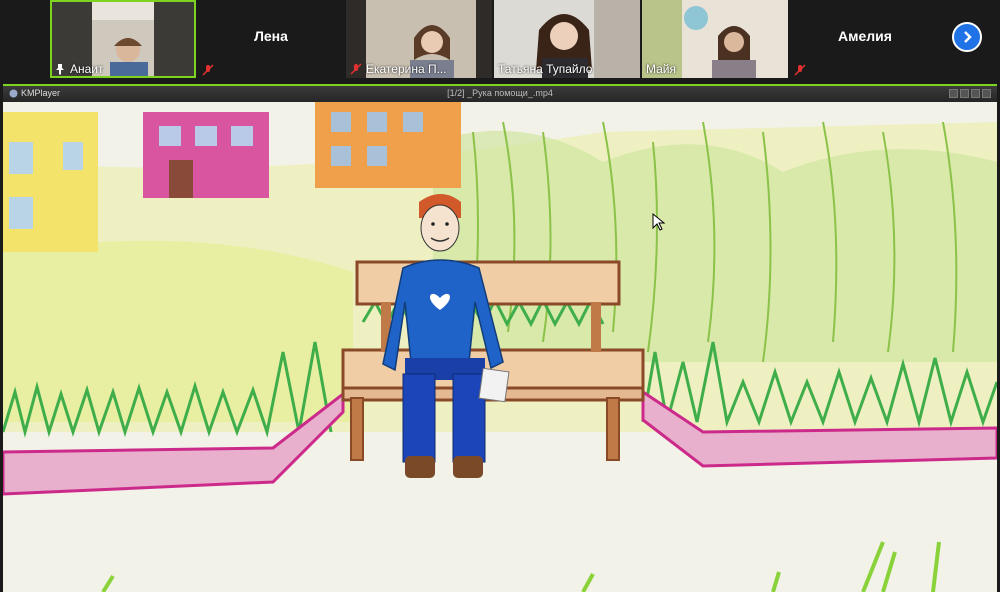 This screenshot has width=1000, height=592. Describe the element at coordinates (206, 155) in the screenshot. I see `pink-house` at that location.